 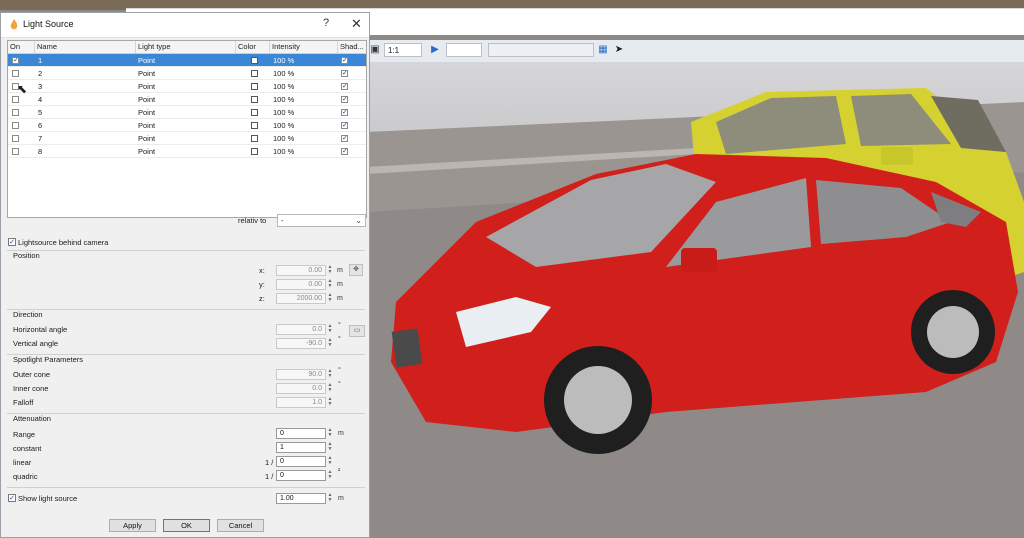 I want to click on show-light-size-stepper: ▲ ▼, so click(x=330, y=498).